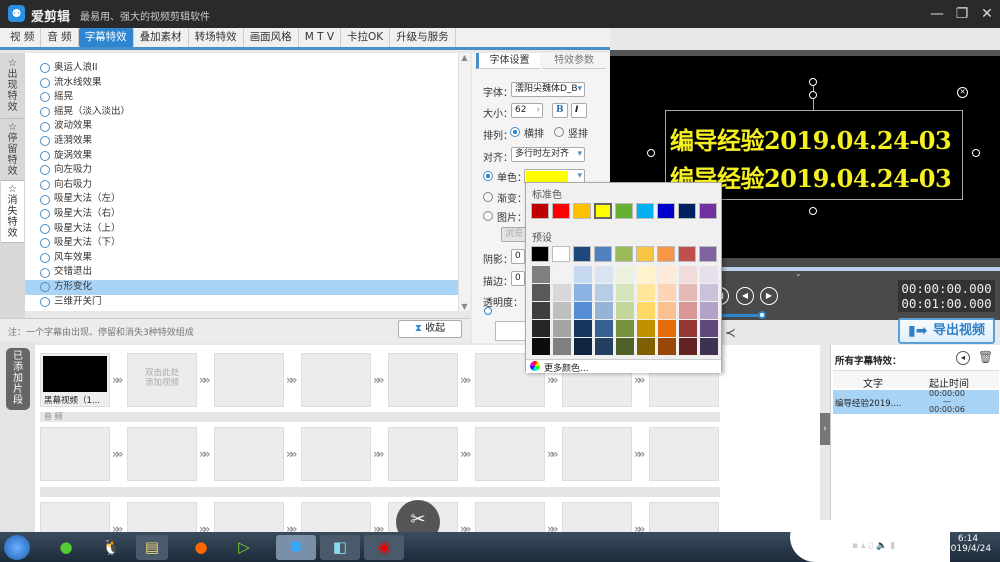 Image resolution: width=1000 pixels, height=562 pixels. I want to click on effect-item: 旋涡效果, so click(241, 156).